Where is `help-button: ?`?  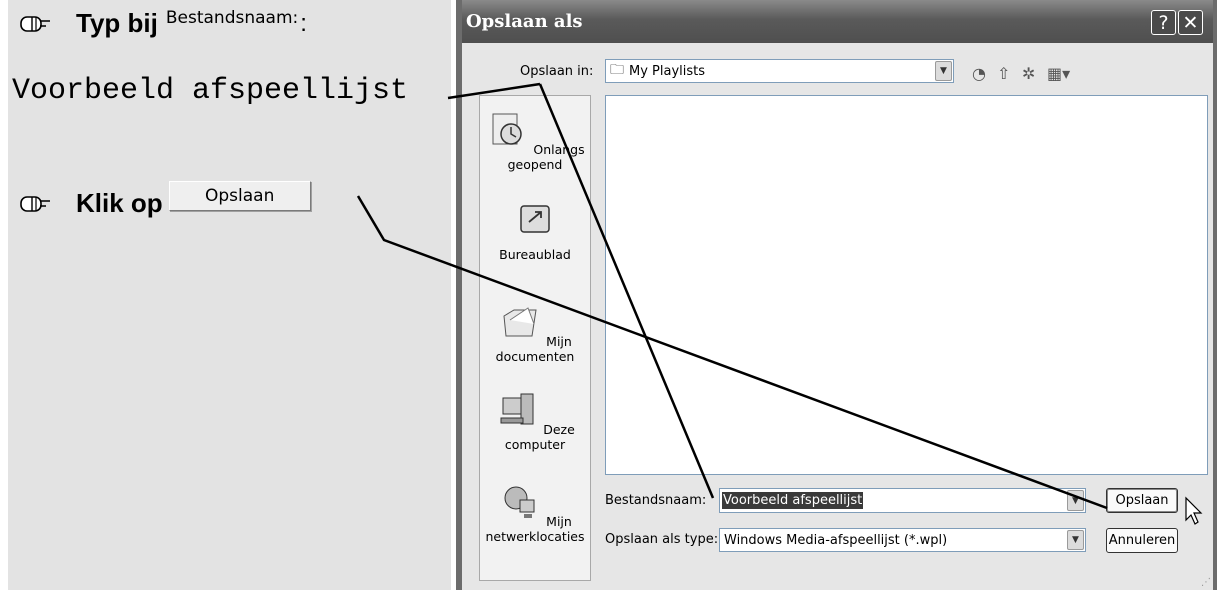
help-button: ? is located at coordinates (1163, 22).